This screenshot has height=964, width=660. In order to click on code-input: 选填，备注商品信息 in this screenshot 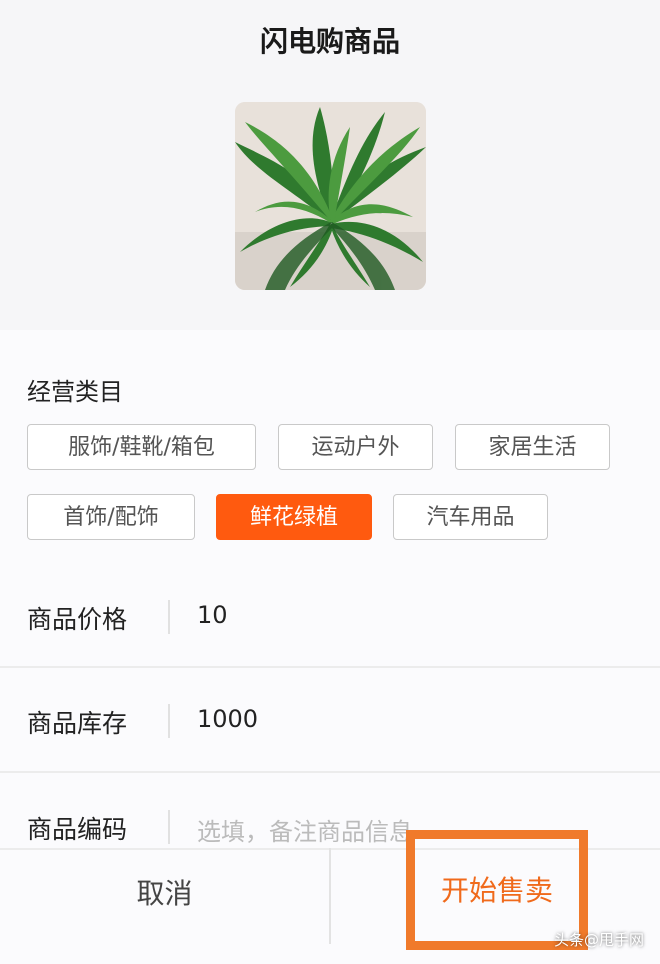, I will do `click(305, 829)`.